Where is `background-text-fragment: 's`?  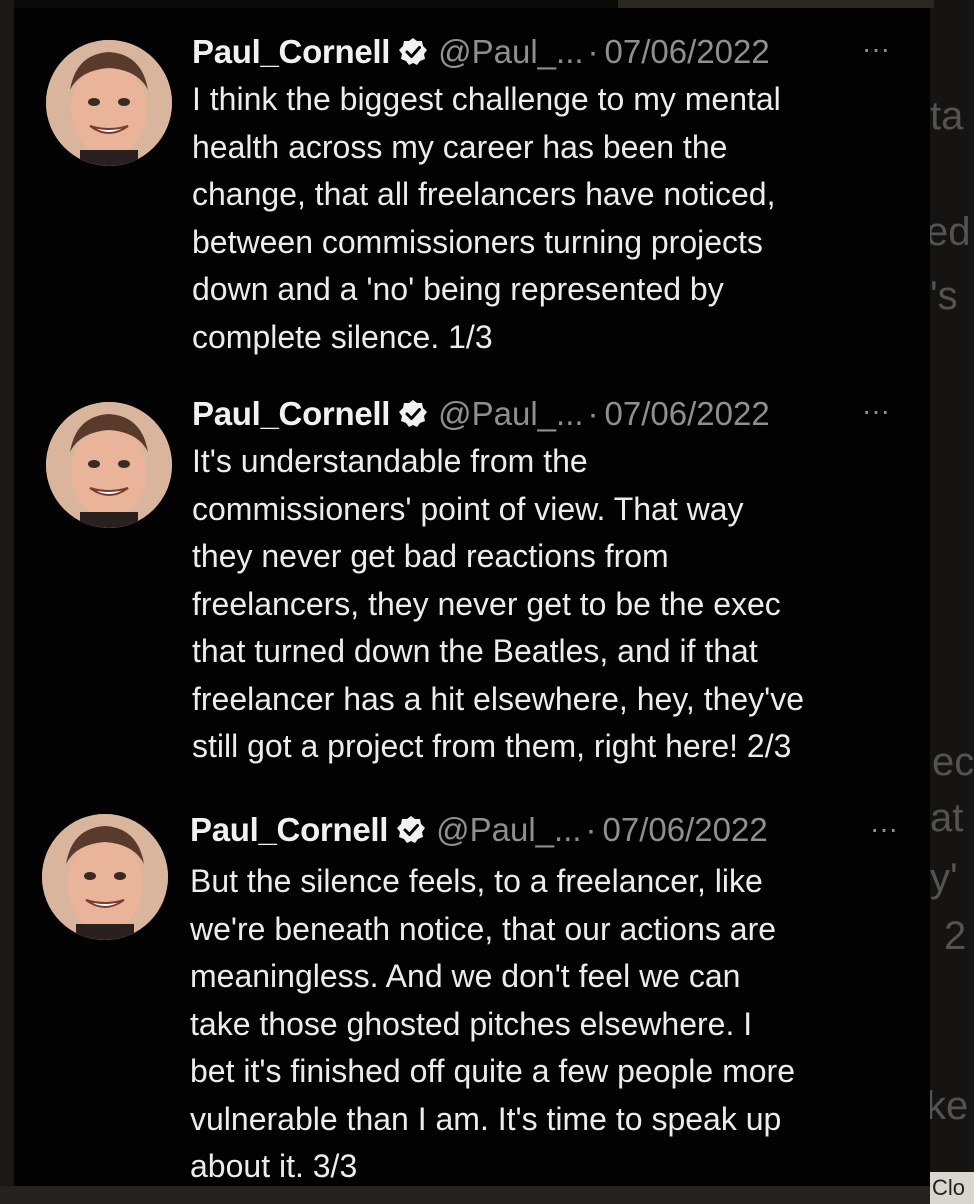 background-text-fragment: 's is located at coordinates (944, 296).